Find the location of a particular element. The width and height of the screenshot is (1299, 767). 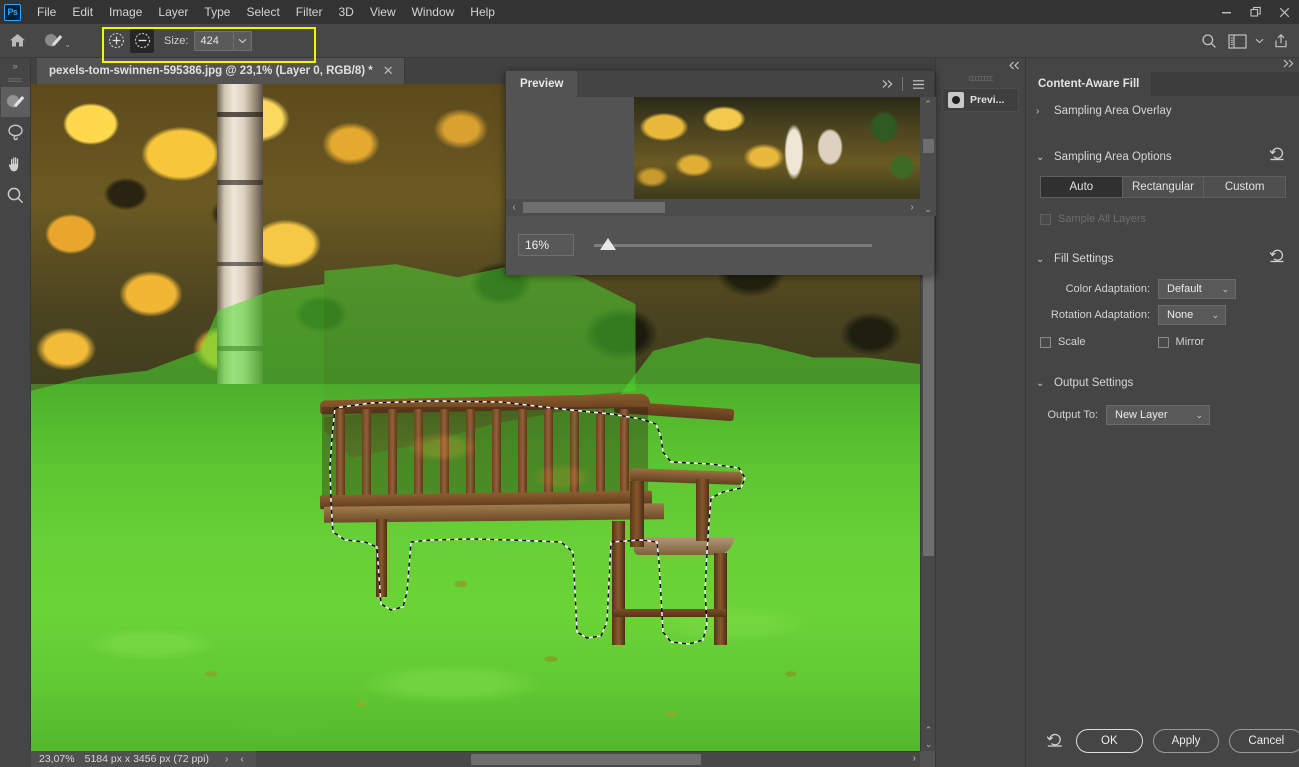

status-collapse-icon: ‹ is located at coordinates (241, 759).